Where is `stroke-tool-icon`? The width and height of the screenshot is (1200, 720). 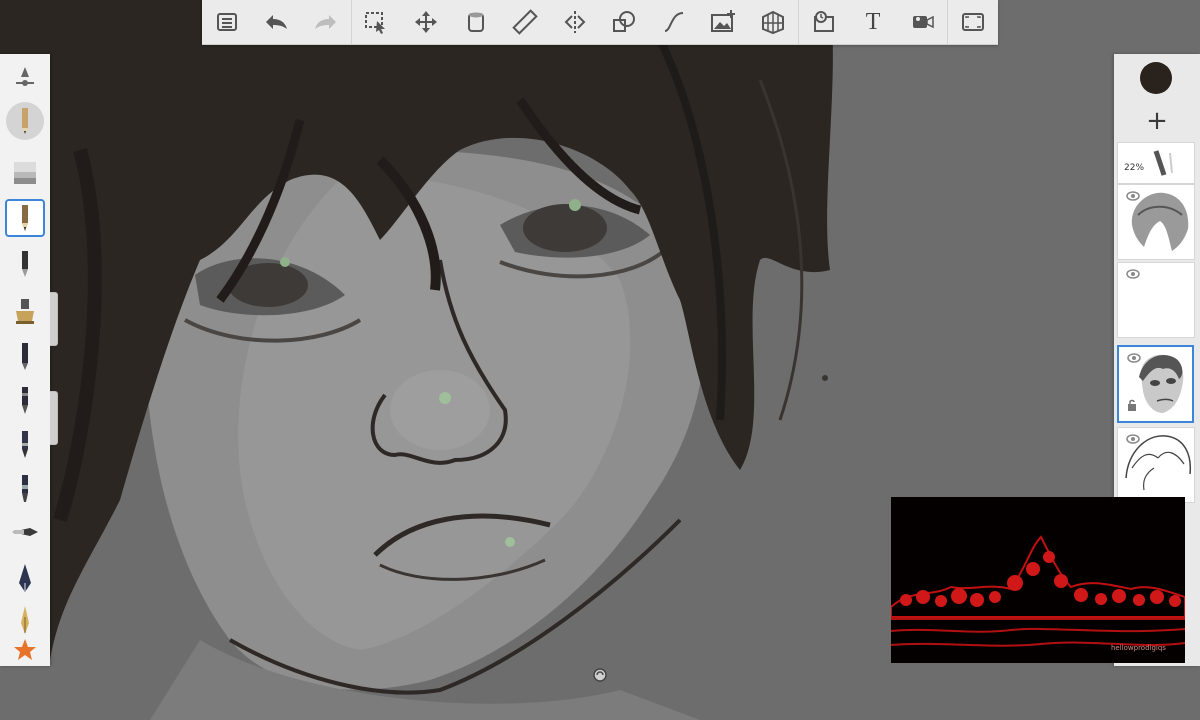 stroke-tool-icon is located at coordinates (674, 22).